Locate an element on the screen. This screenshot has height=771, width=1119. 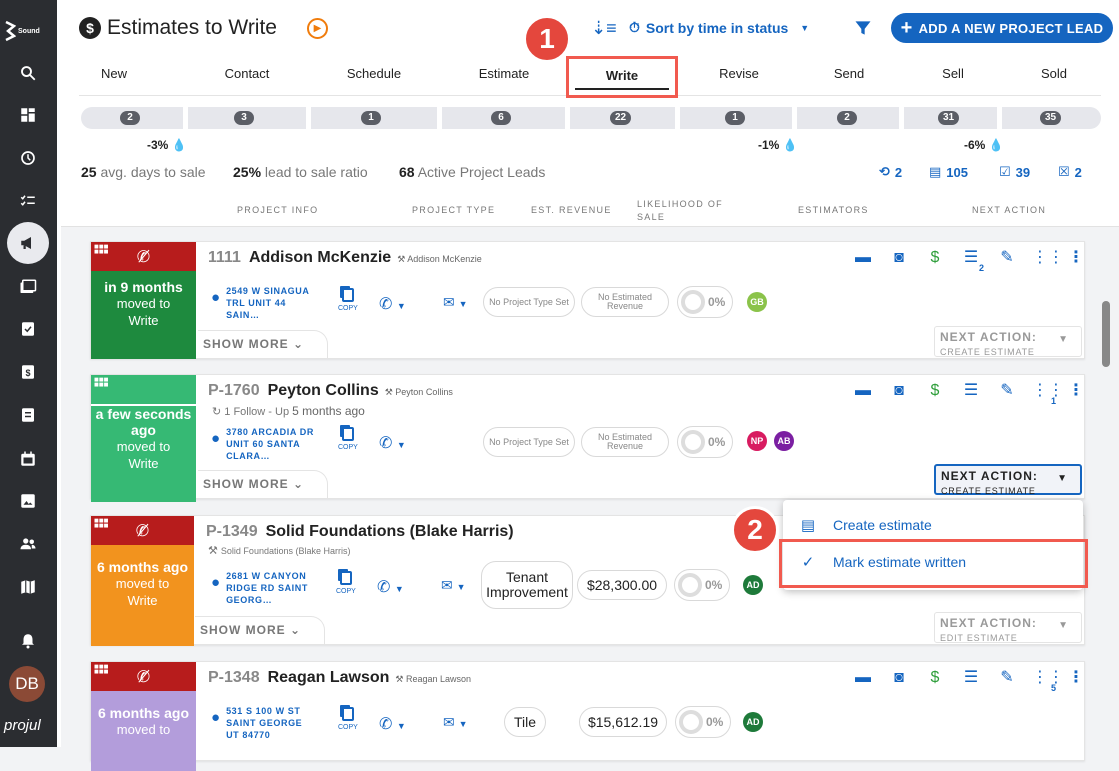
calendar-icon is located at coordinates (28, 459).